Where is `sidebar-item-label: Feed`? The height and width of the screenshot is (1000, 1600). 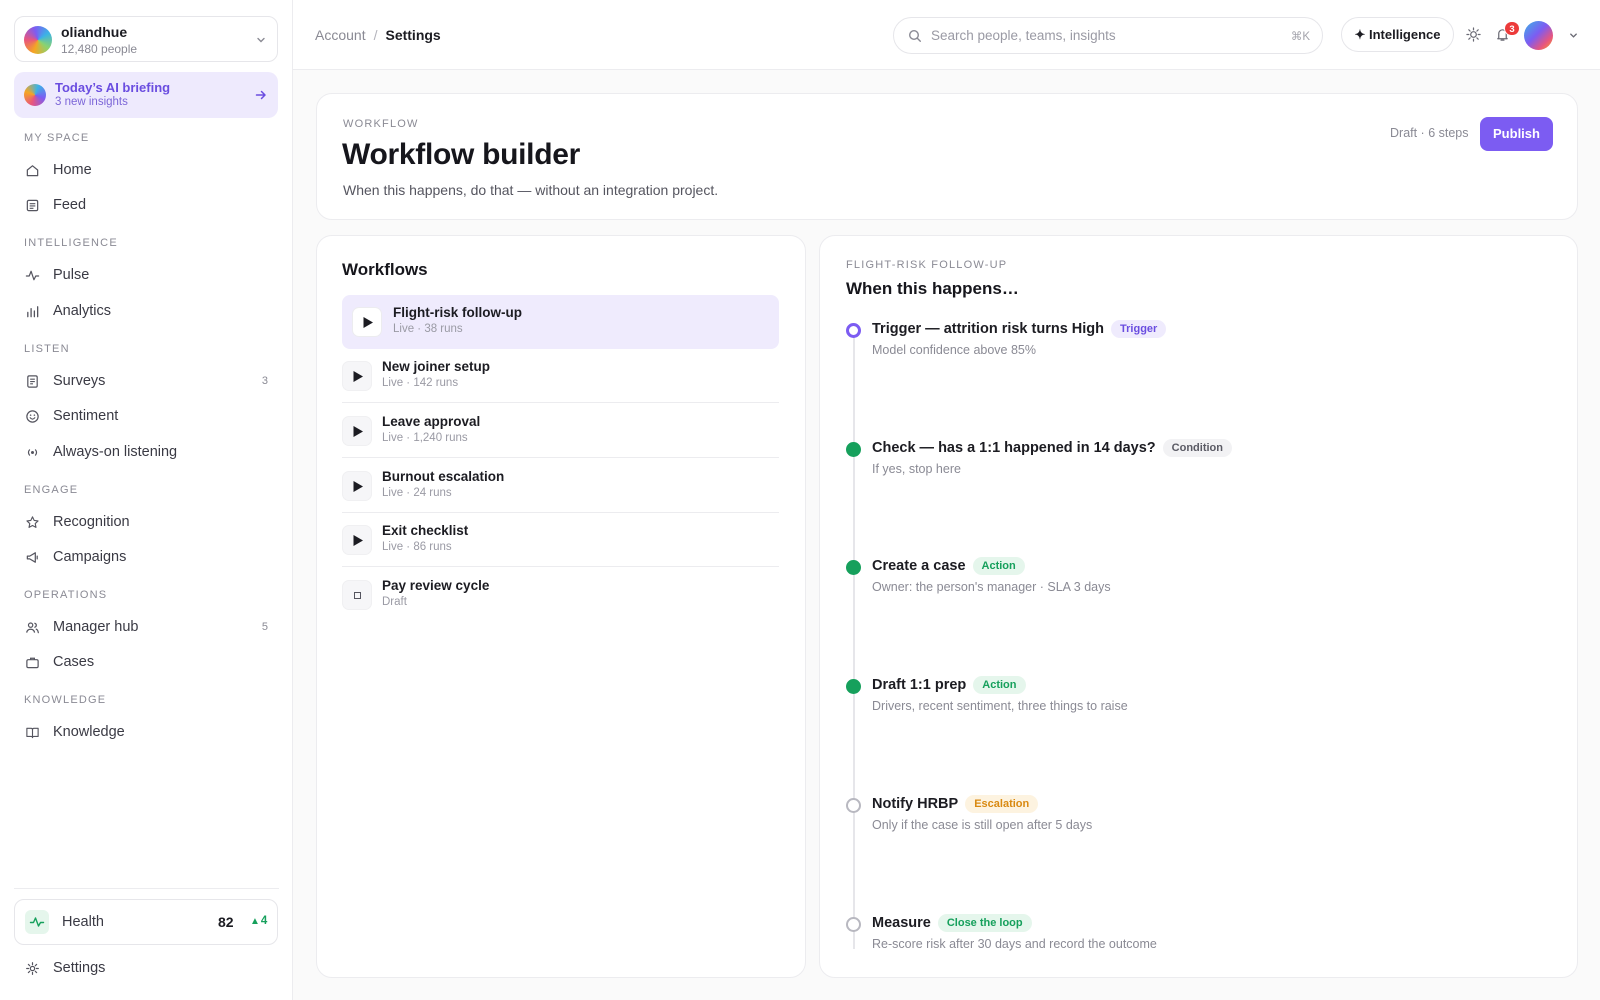
sidebar-item-label: Feed is located at coordinates (70, 205).